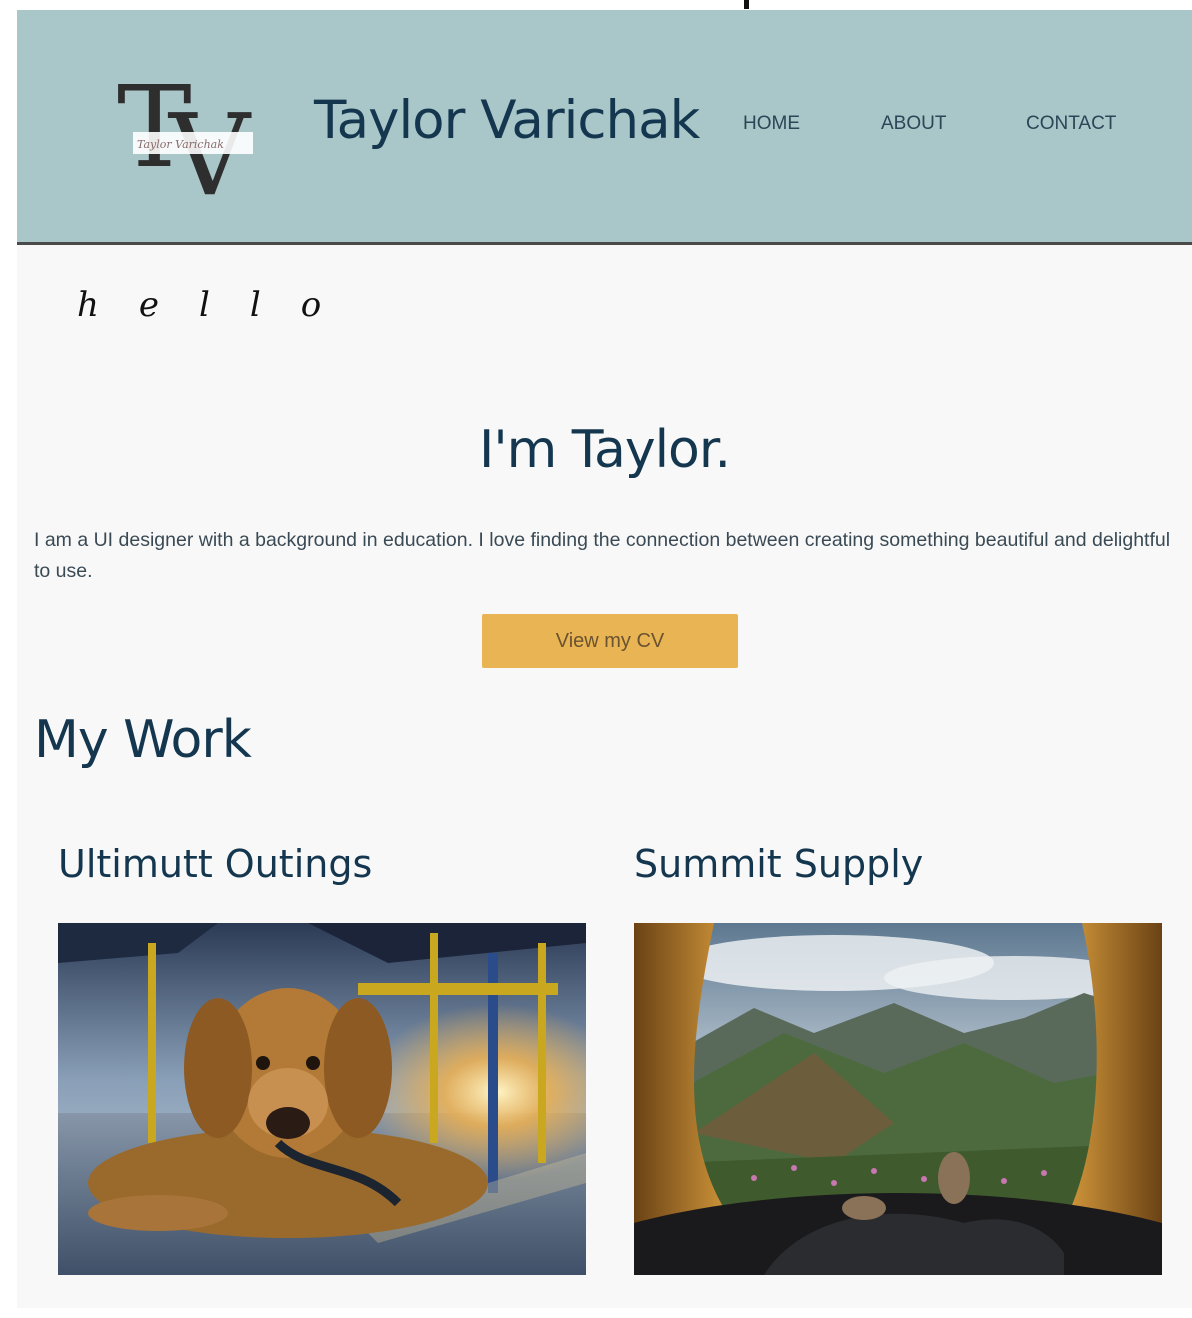  Describe the element at coordinates (143, 740) in the screenshot. I see `my-work-heading: My Work` at that location.